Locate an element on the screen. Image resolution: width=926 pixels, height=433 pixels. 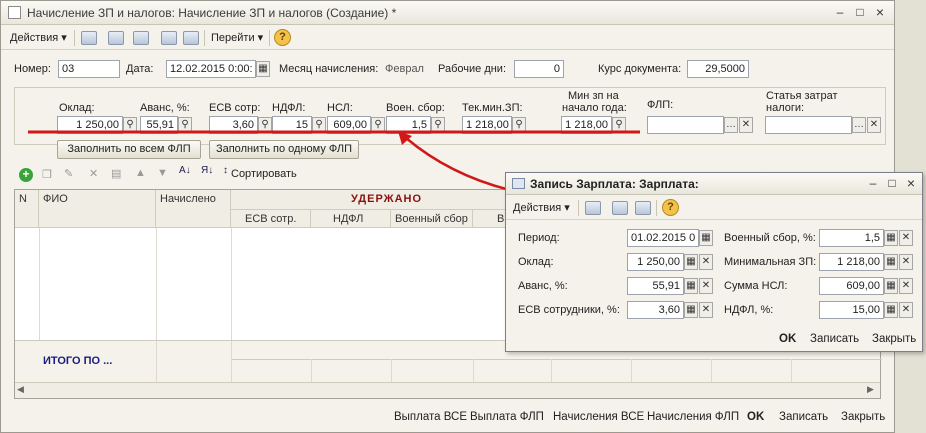
dialog-title-bar: Запись Зарплата: Зарплата: – □ × is located at coordinates (714, 184).